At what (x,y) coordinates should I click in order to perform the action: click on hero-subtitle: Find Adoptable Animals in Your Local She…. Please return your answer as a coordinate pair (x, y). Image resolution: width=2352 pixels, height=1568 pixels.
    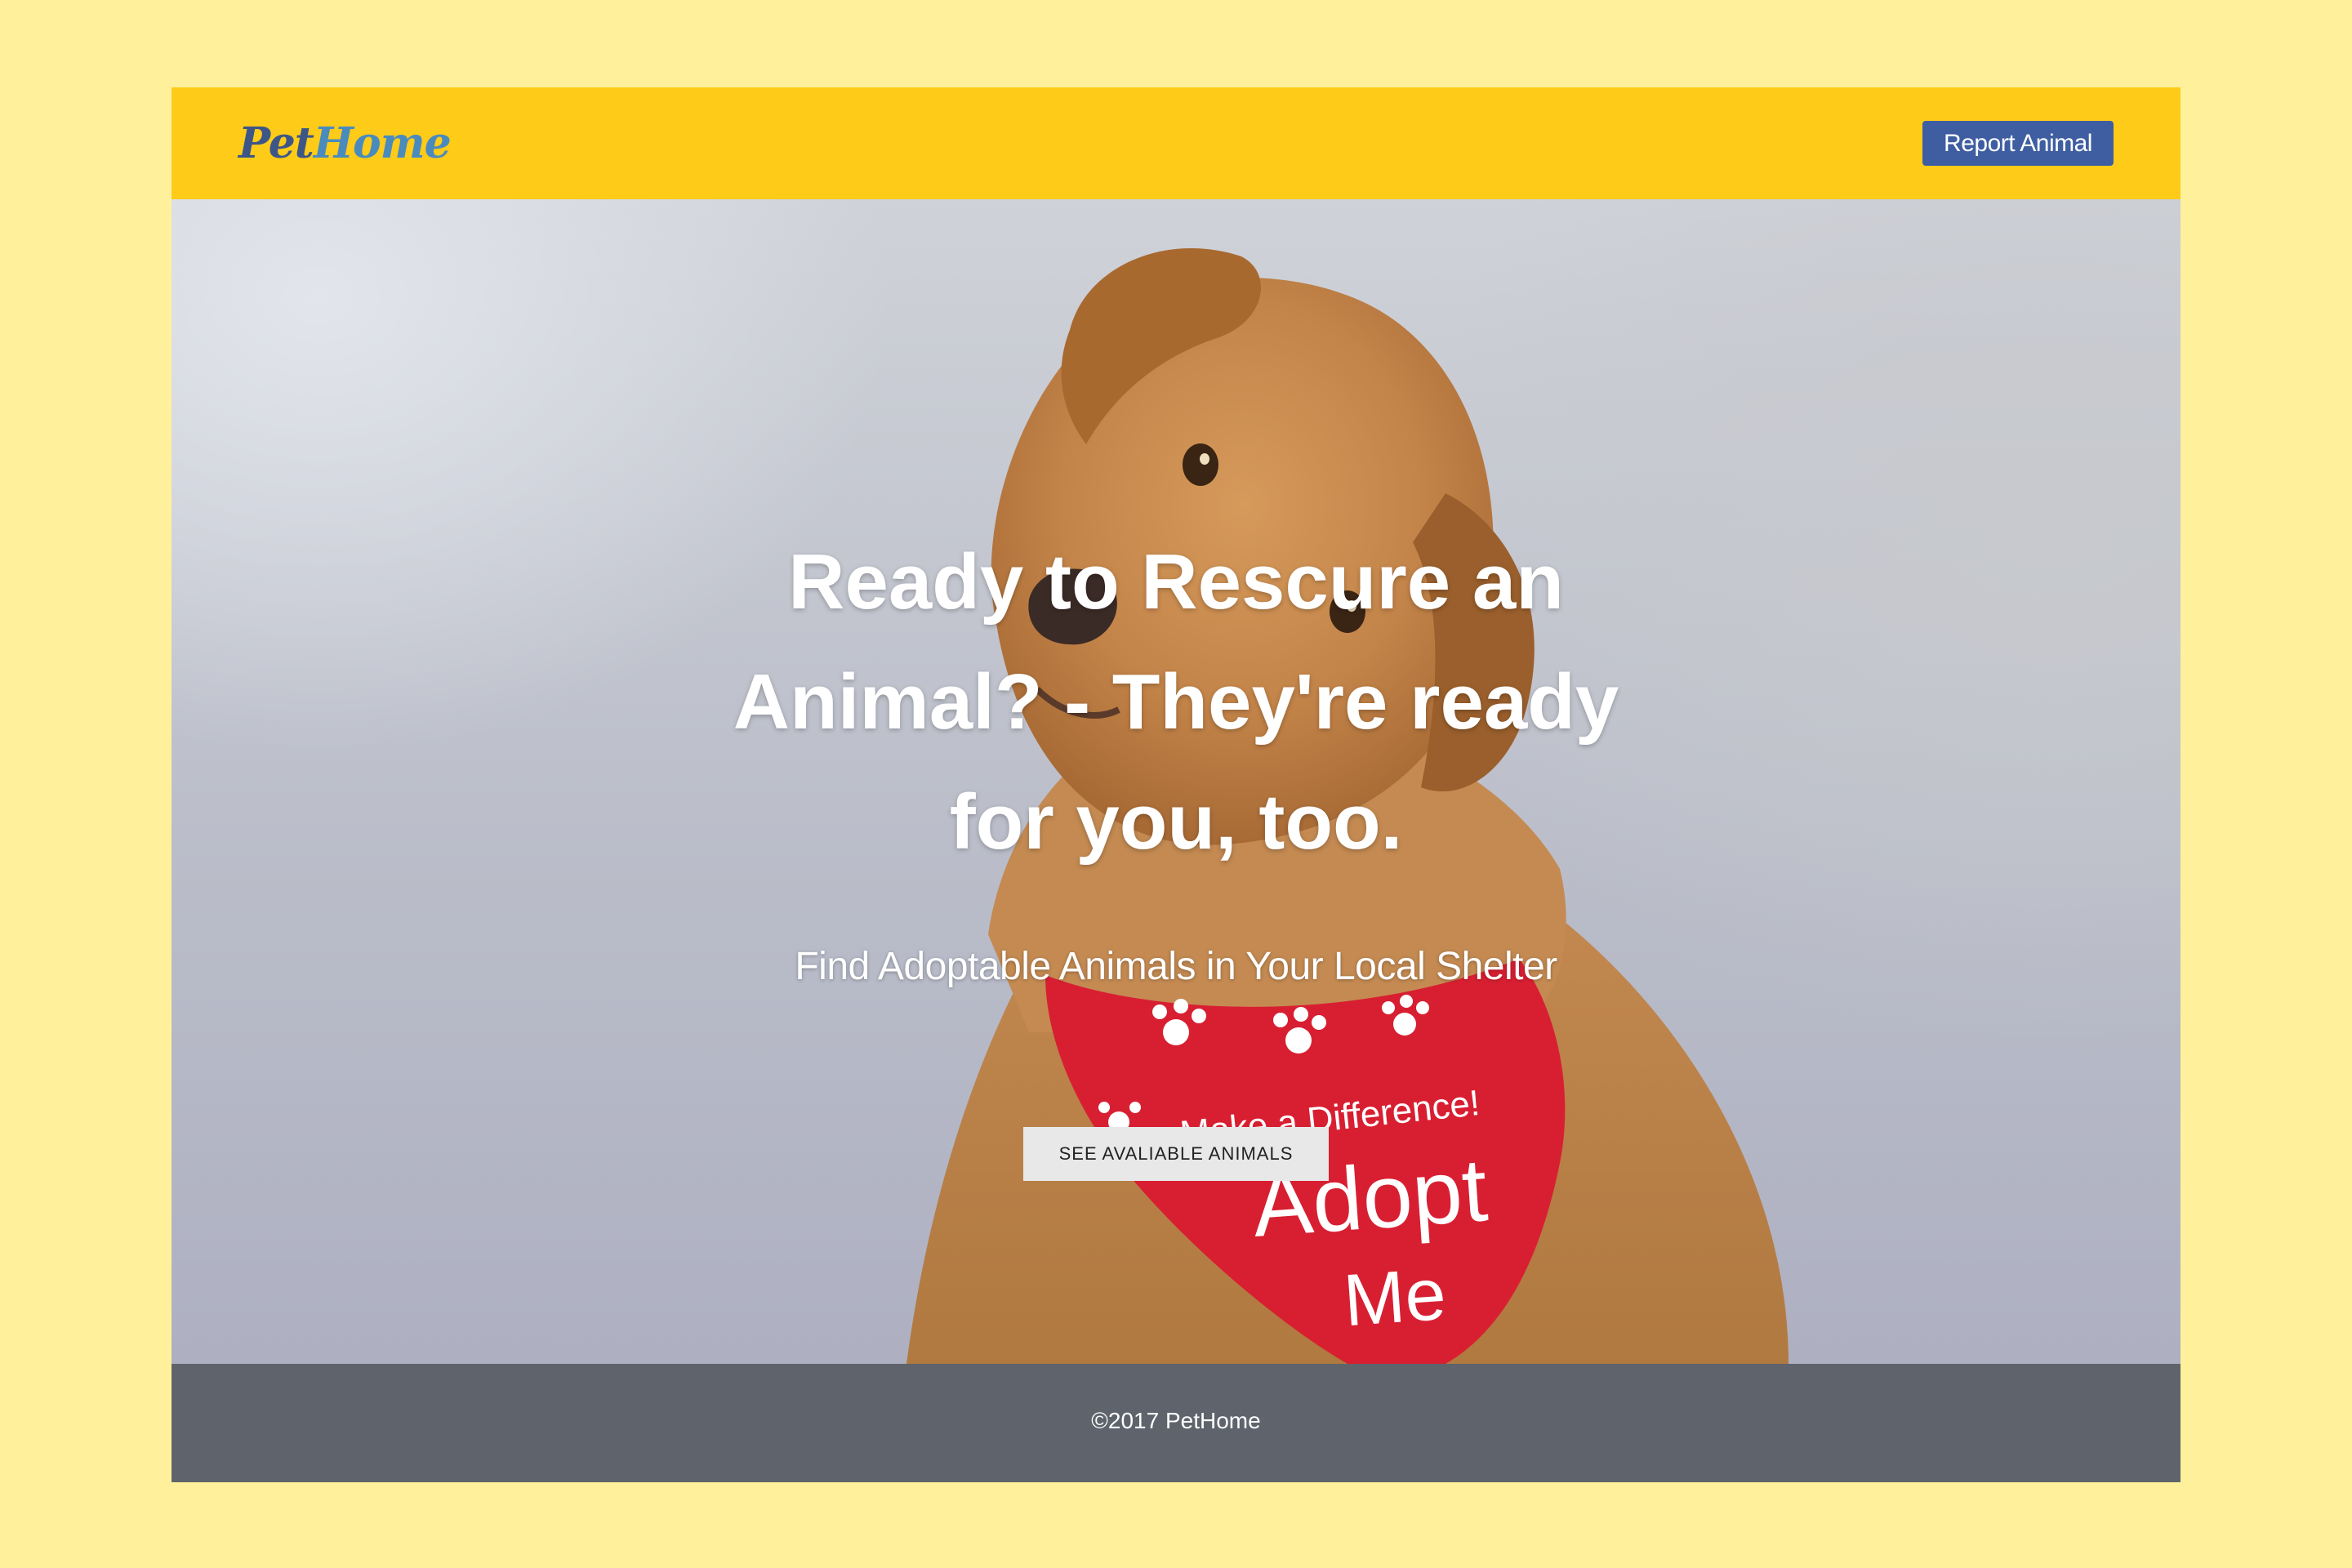
    Looking at the image, I should click on (1176, 967).